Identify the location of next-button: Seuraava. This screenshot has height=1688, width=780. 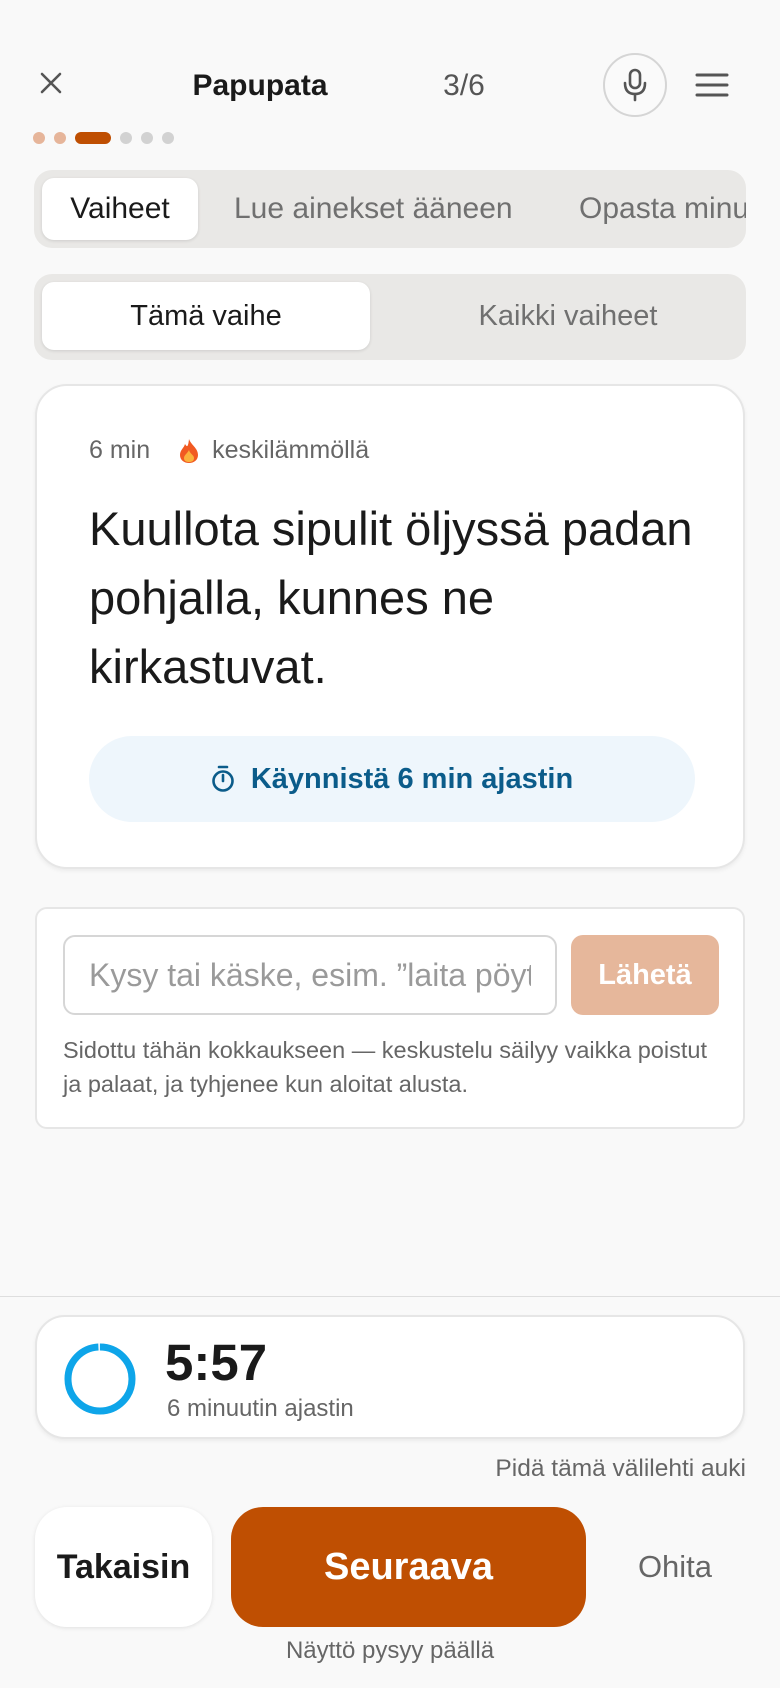
(408, 1567).